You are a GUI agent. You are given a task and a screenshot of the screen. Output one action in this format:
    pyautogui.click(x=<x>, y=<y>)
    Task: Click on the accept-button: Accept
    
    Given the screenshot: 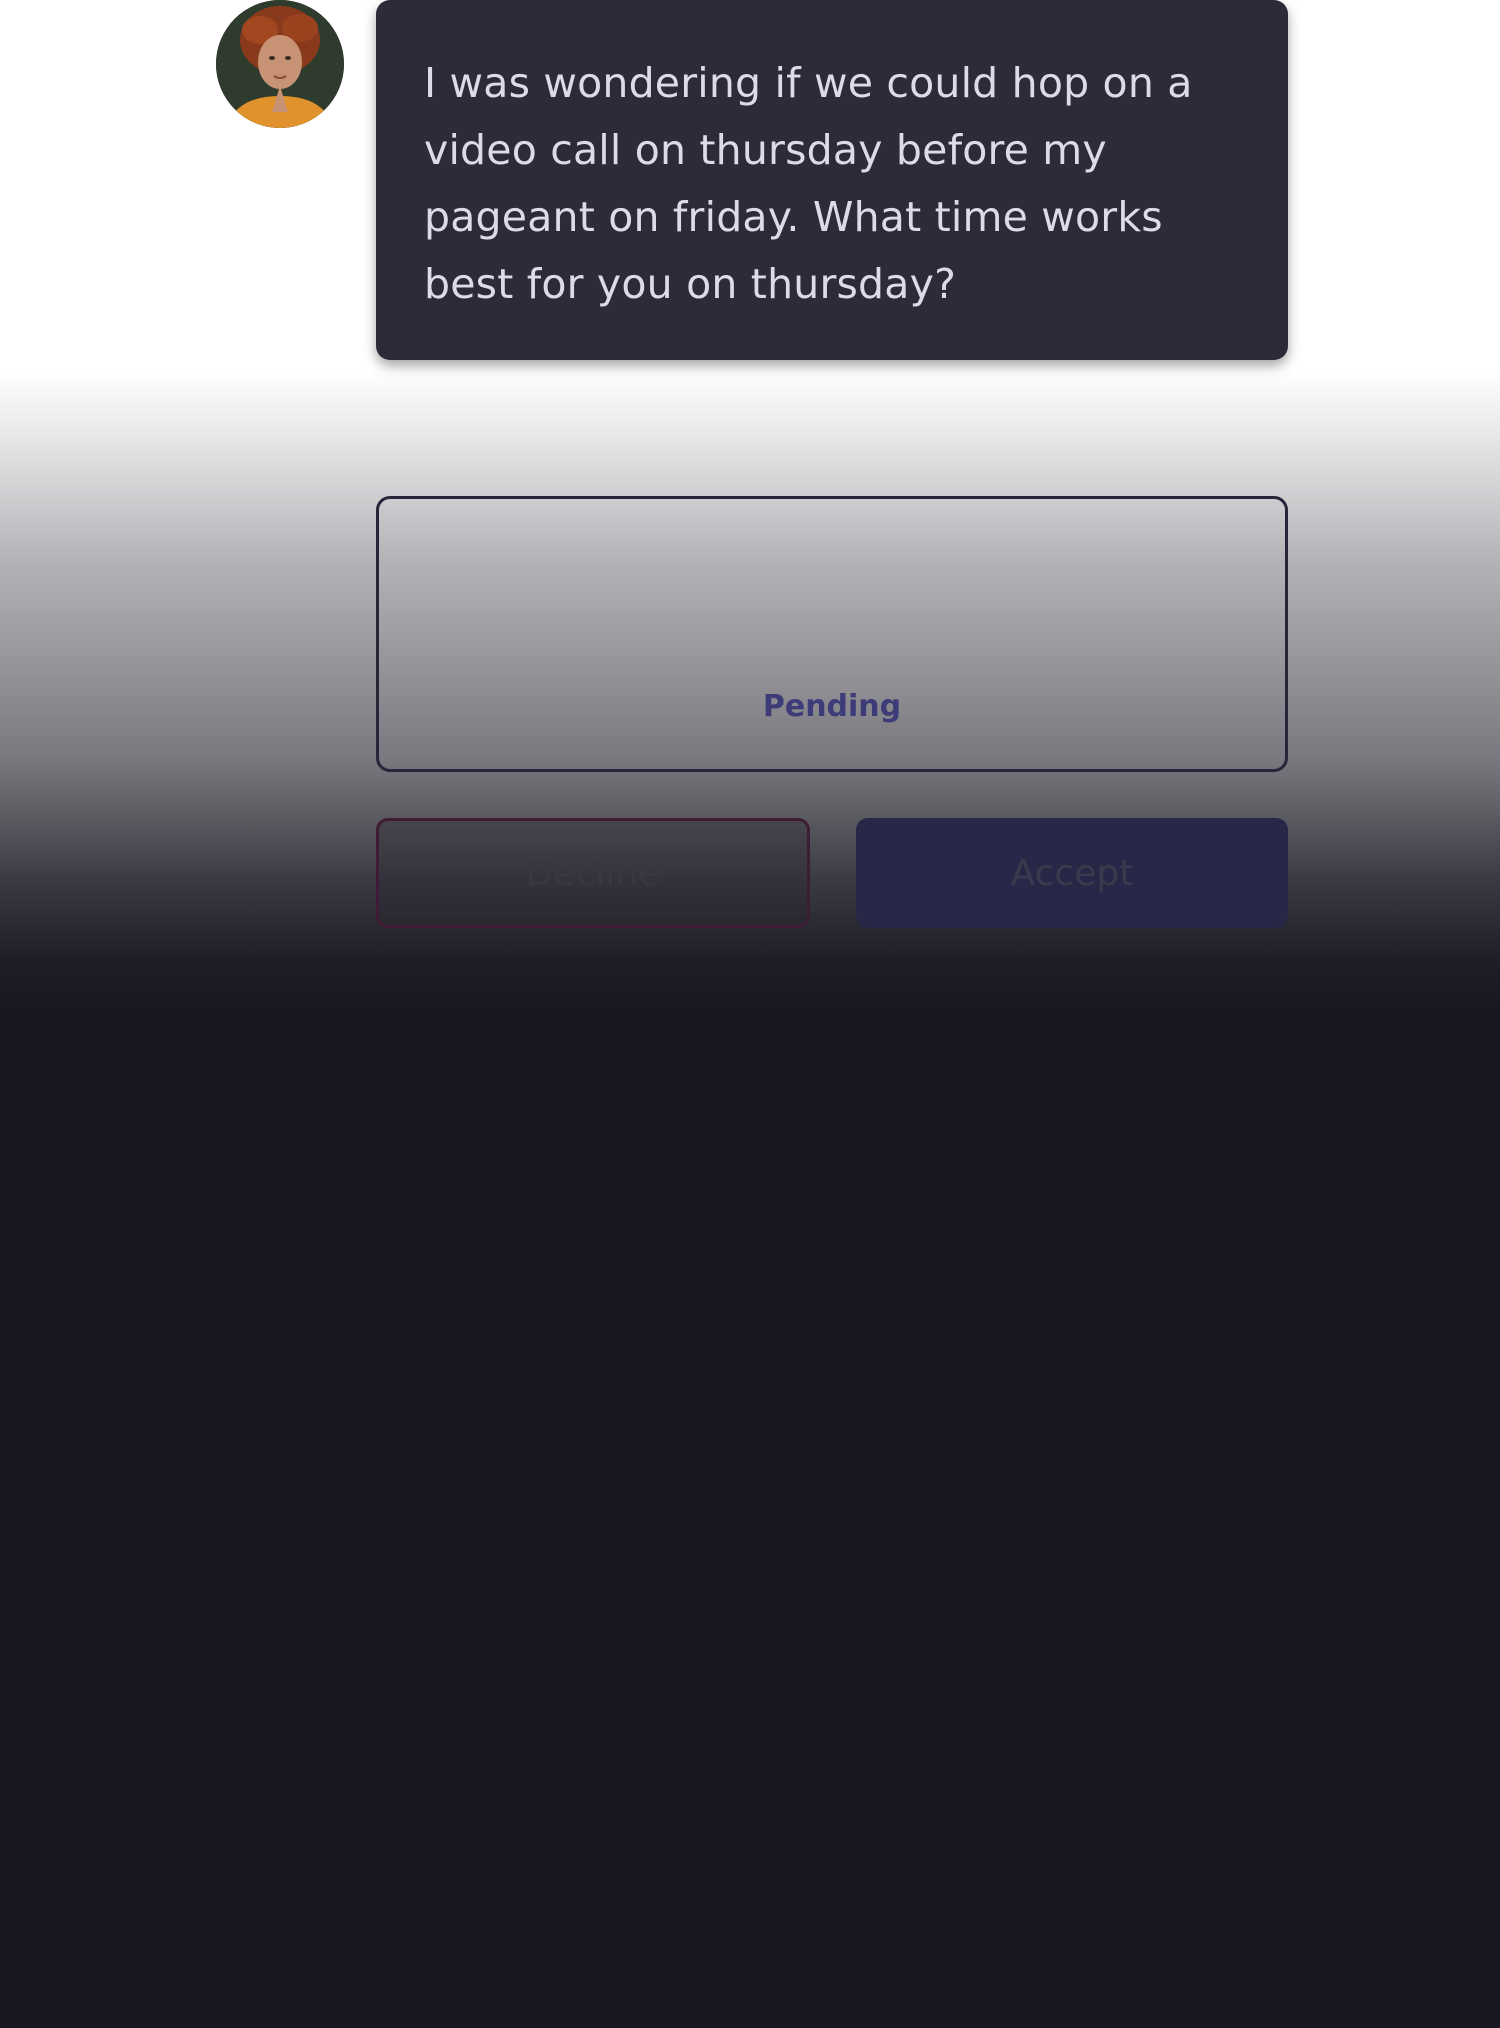 What is the action you would take?
    pyautogui.click(x=1072, y=873)
    